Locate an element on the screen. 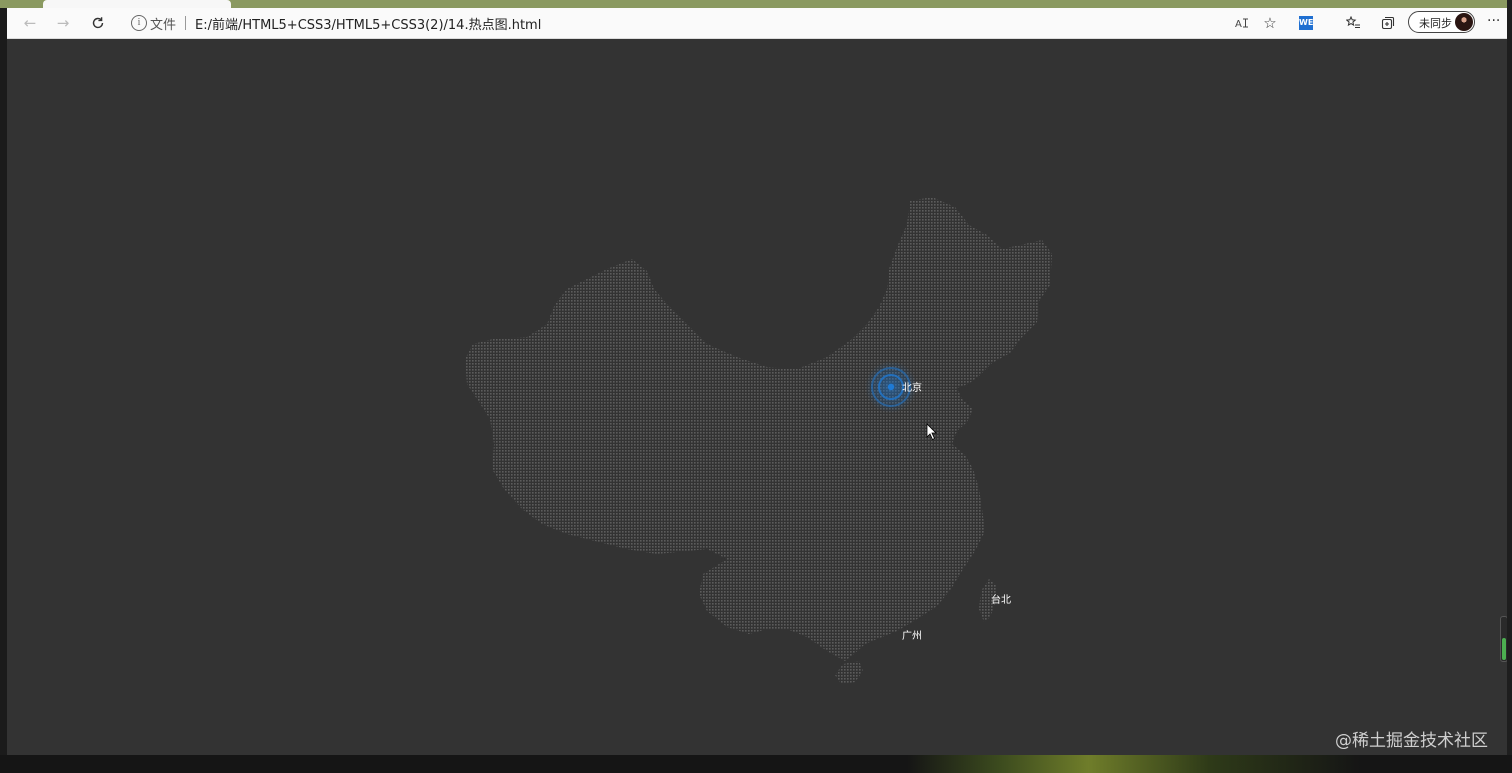 The height and width of the screenshot is (773, 1512). watermark: @稀土掘金技术社区 is located at coordinates (1411, 741).